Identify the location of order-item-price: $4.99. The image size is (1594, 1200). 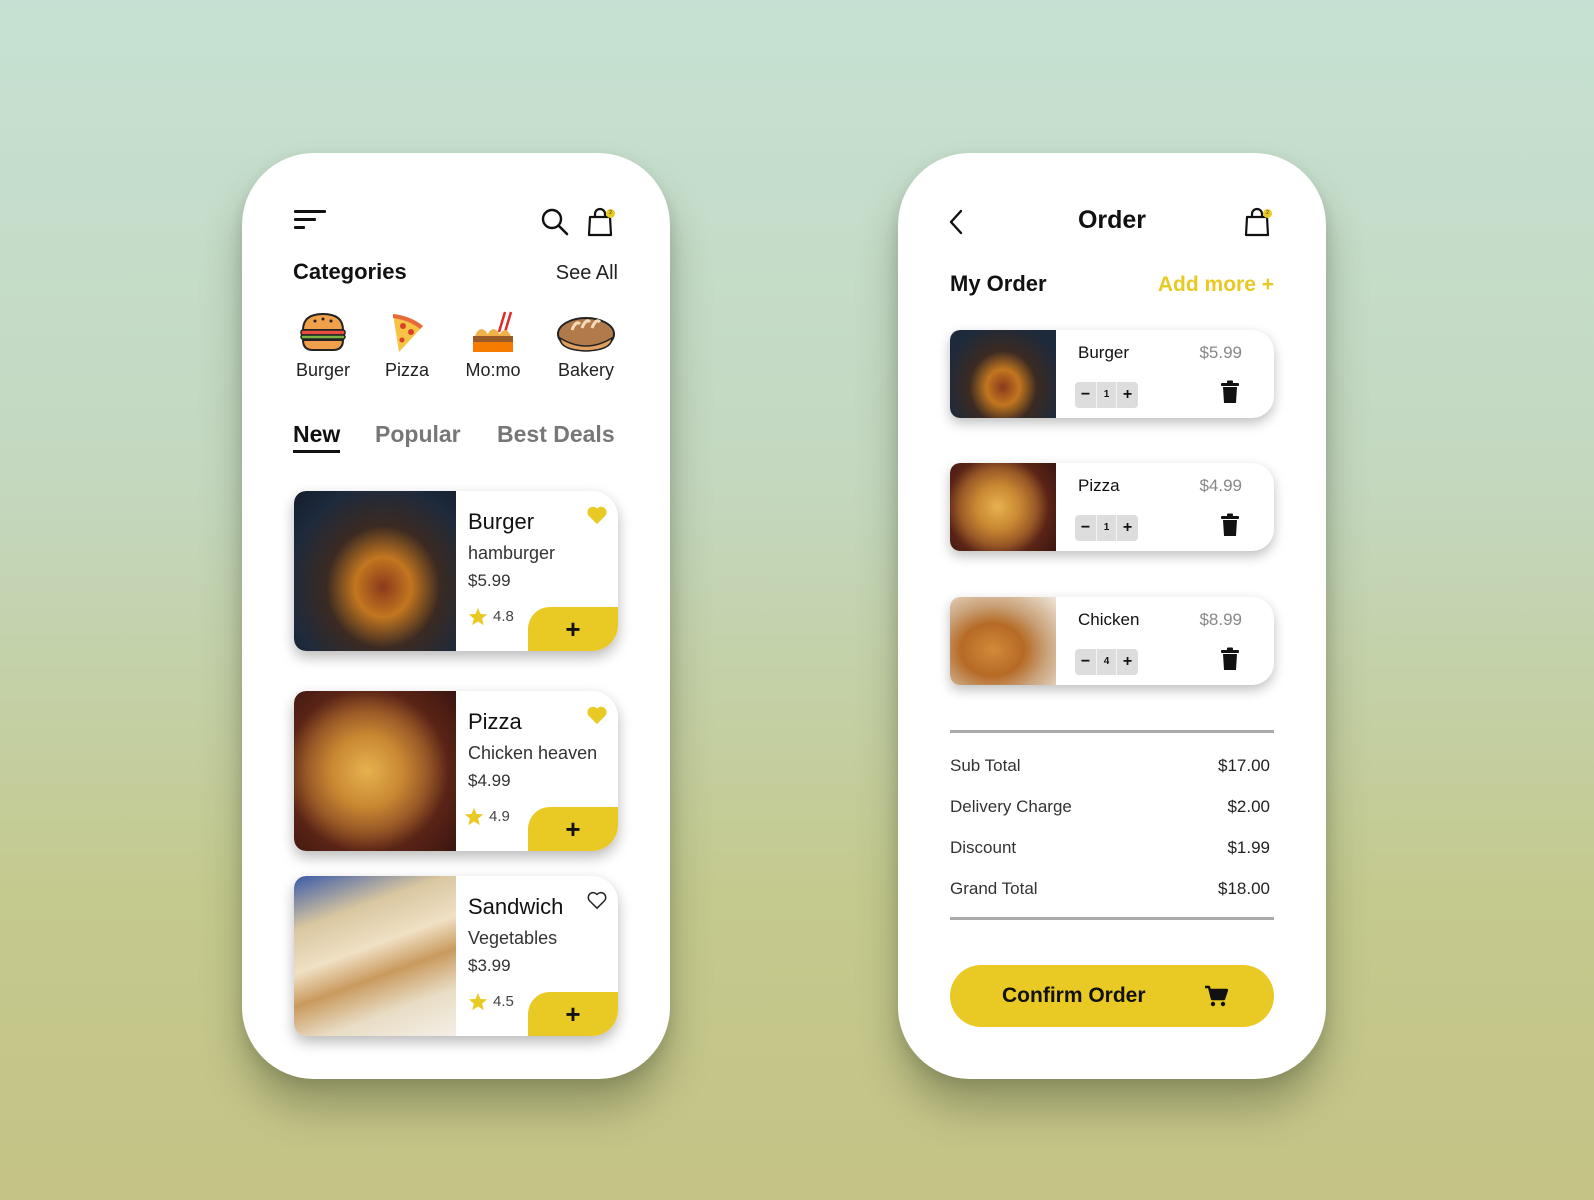
(1220, 485).